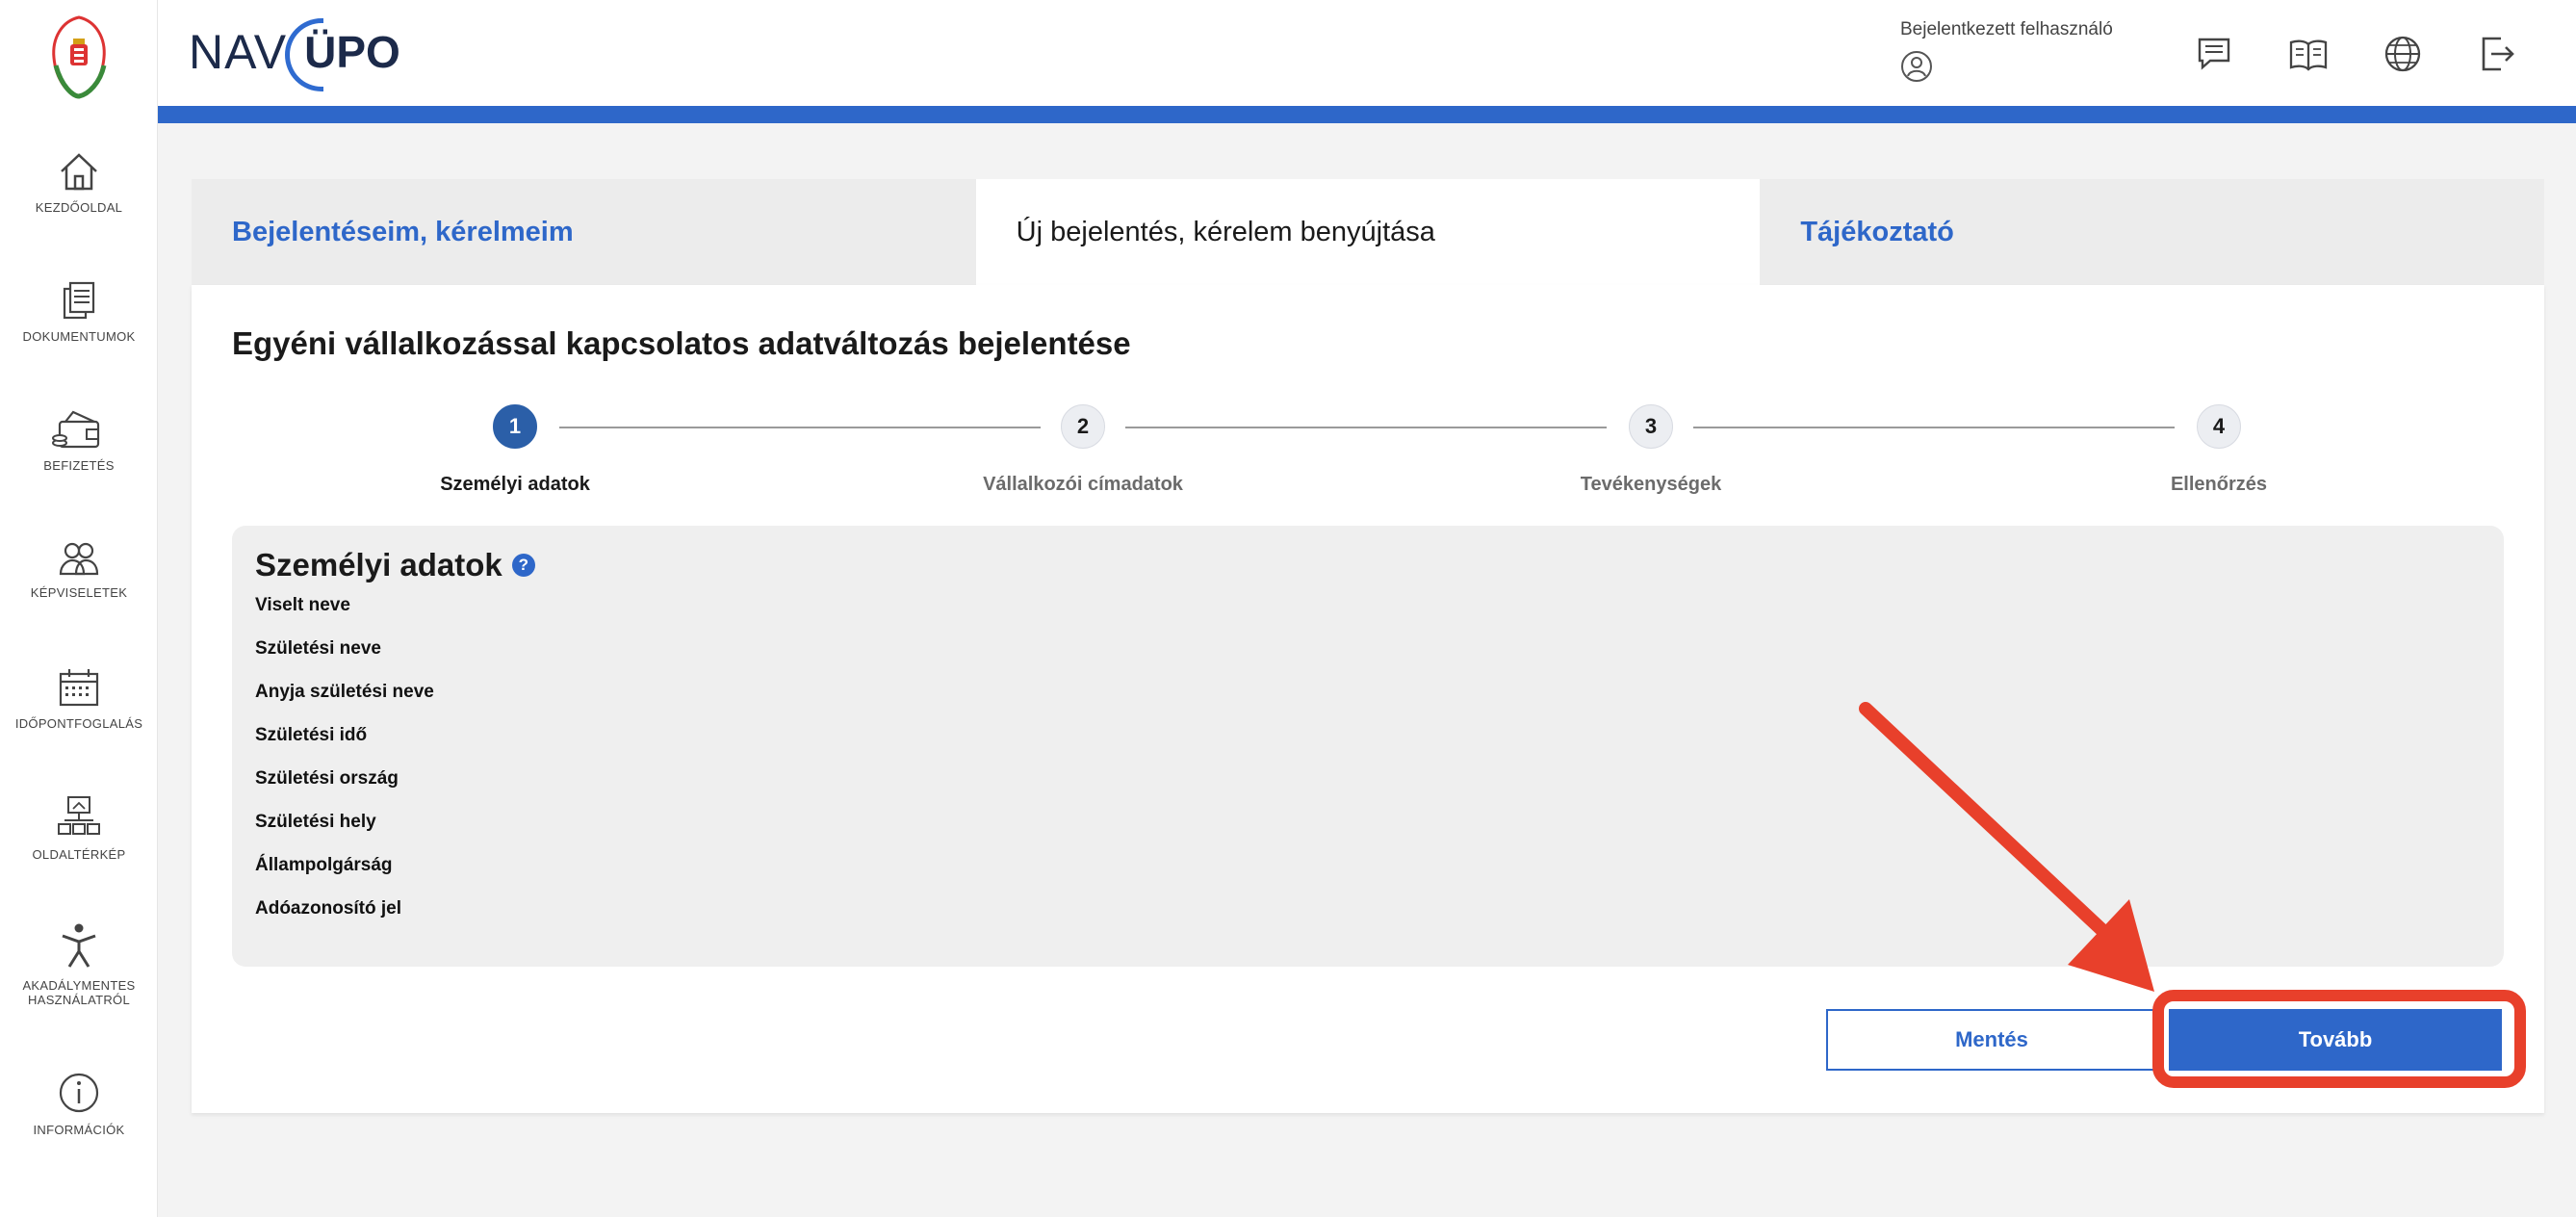 The image size is (2576, 1217). Describe the element at coordinates (79, 688) in the screenshot. I see `calendar-icon` at that location.